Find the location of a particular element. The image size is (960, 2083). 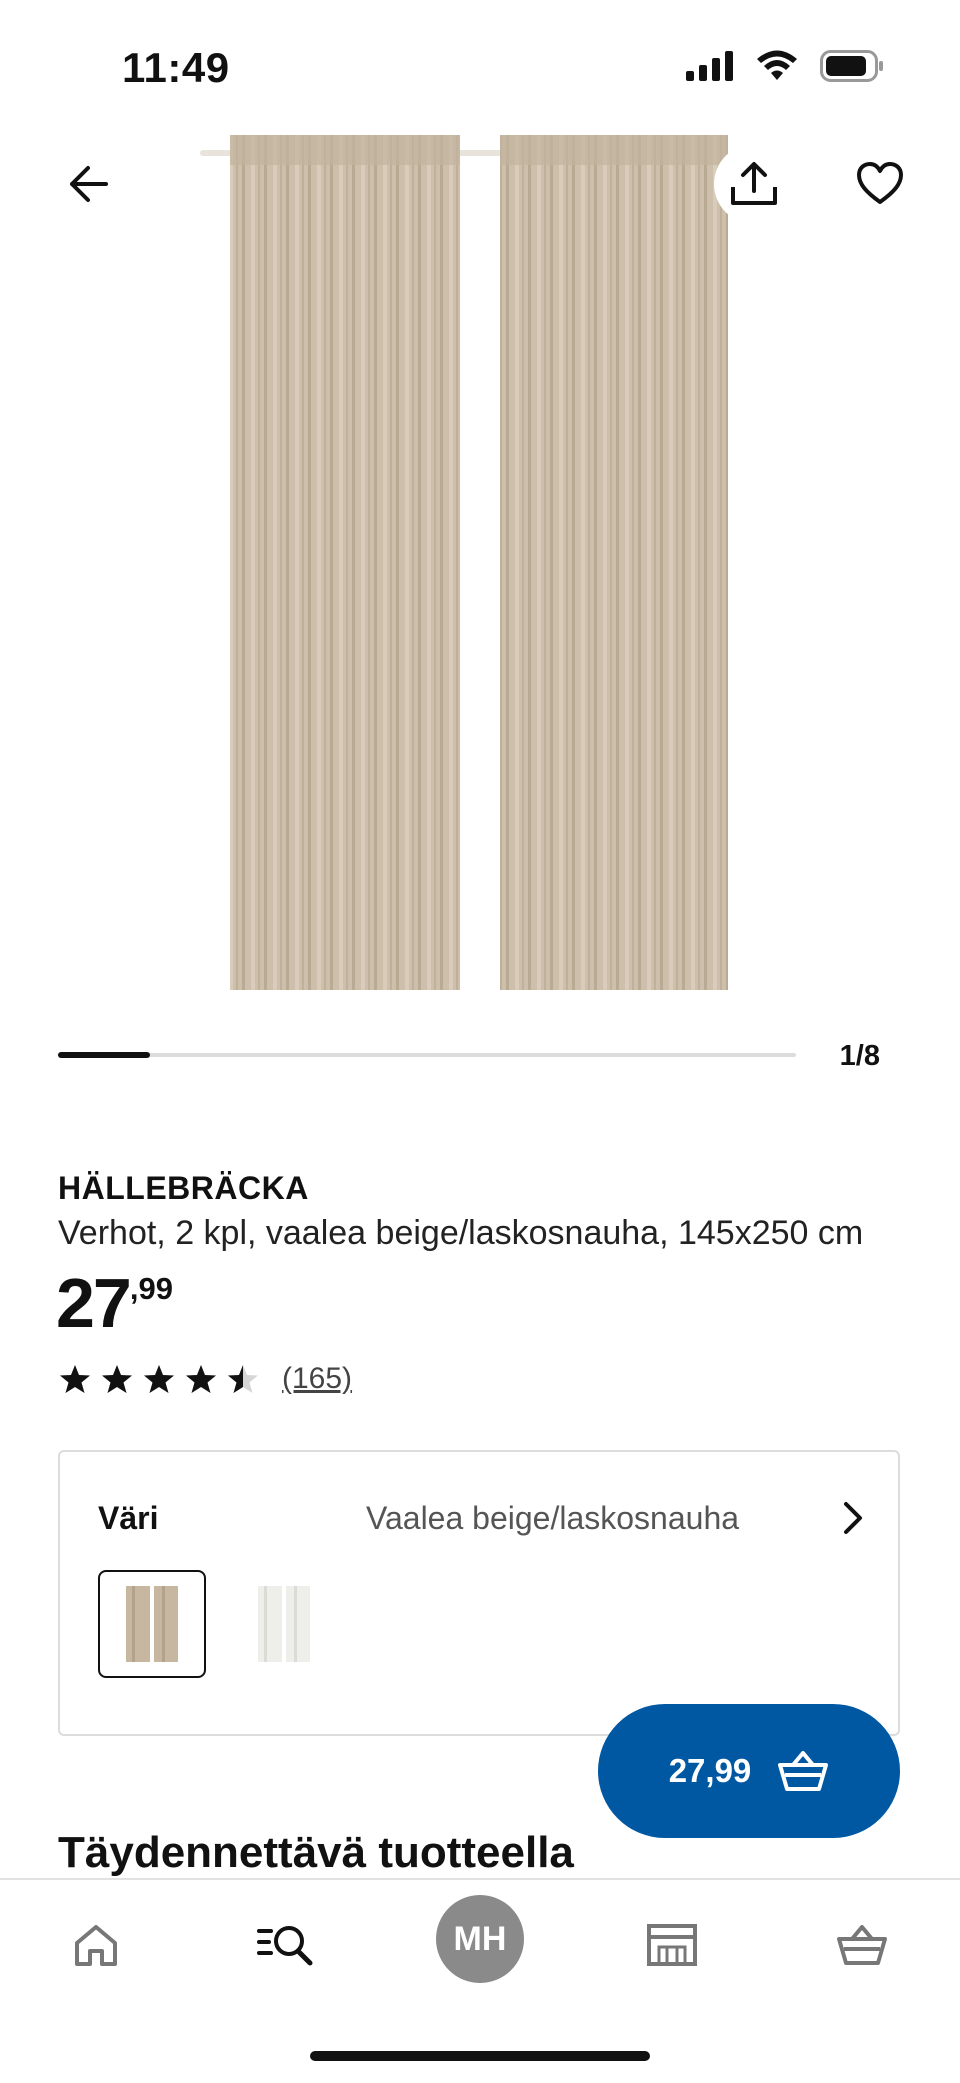

arrow-left-icon is located at coordinates (89, 184).